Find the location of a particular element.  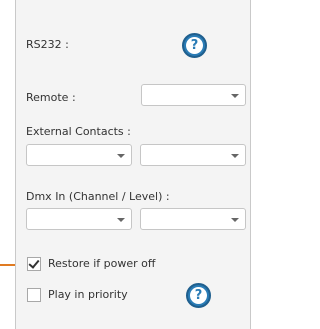

rs232-label: RS232 : is located at coordinates (47, 44).